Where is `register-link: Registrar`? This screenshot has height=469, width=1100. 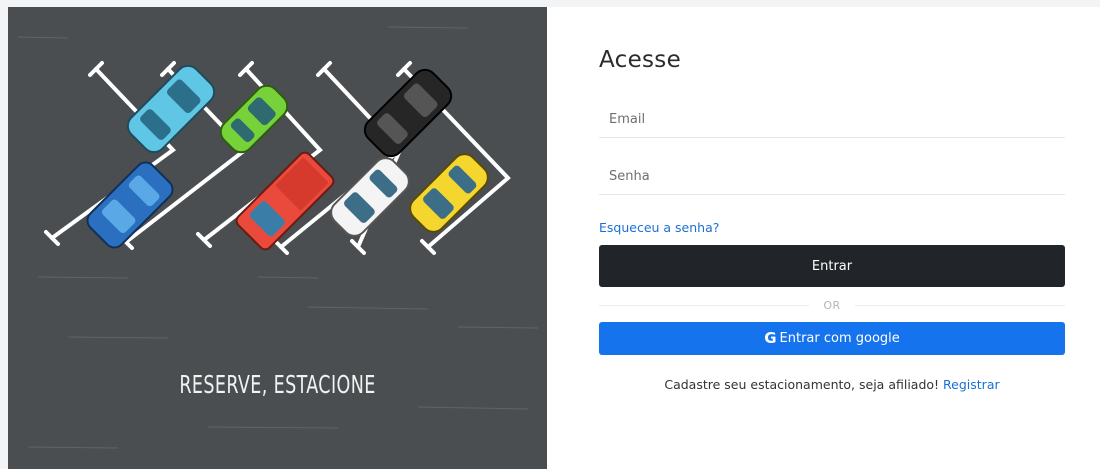 register-link: Registrar is located at coordinates (971, 384).